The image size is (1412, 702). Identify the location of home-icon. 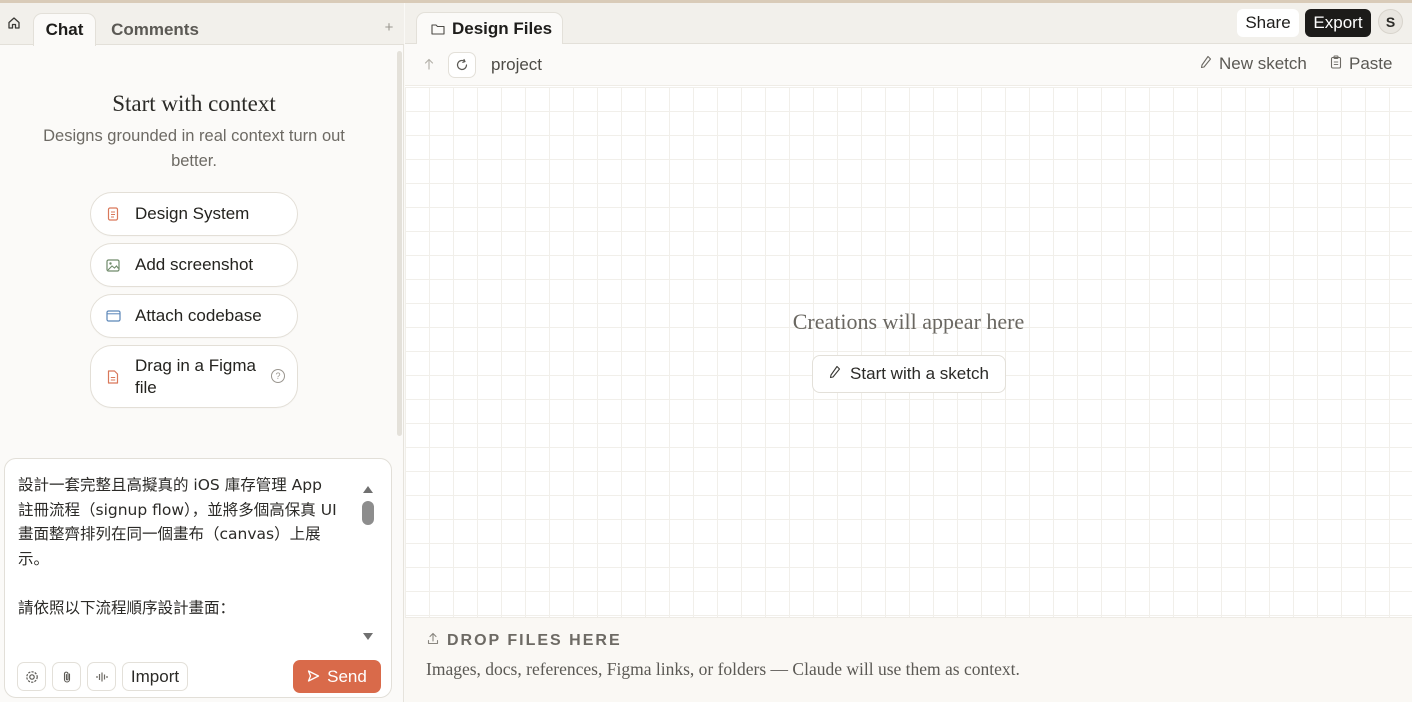
(14, 23).